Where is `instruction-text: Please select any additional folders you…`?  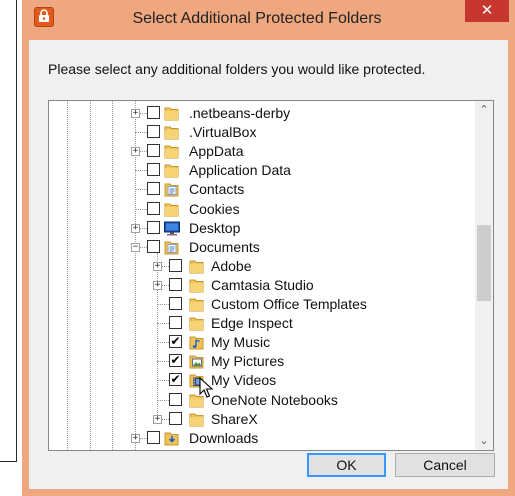 instruction-text: Please select any additional folders you… is located at coordinates (237, 69).